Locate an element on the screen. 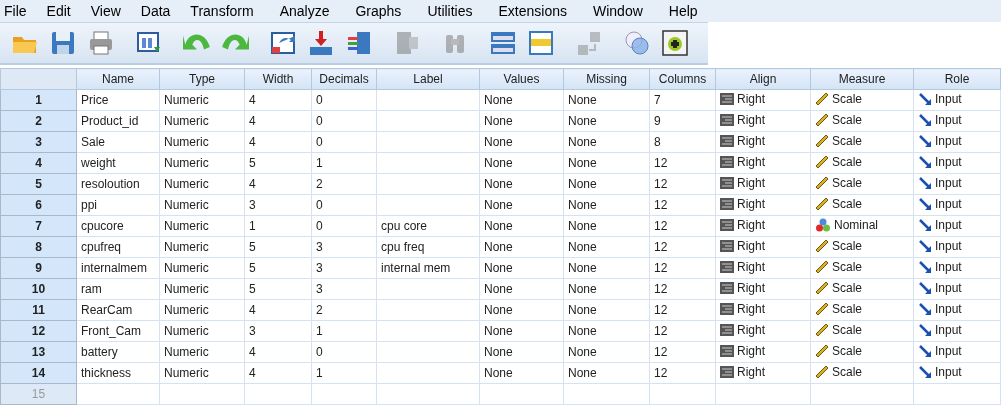  printer-icon is located at coordinates (101, 43).